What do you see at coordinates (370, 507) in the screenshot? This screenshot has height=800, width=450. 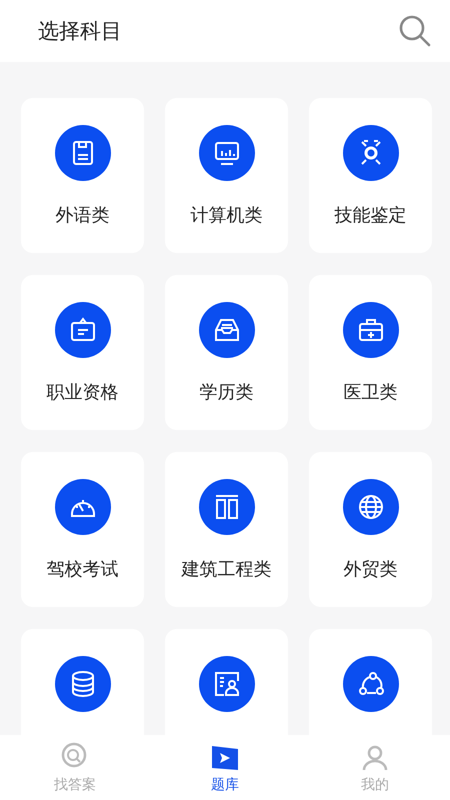 I see `globe-icon` at bounding box center [370, 507].